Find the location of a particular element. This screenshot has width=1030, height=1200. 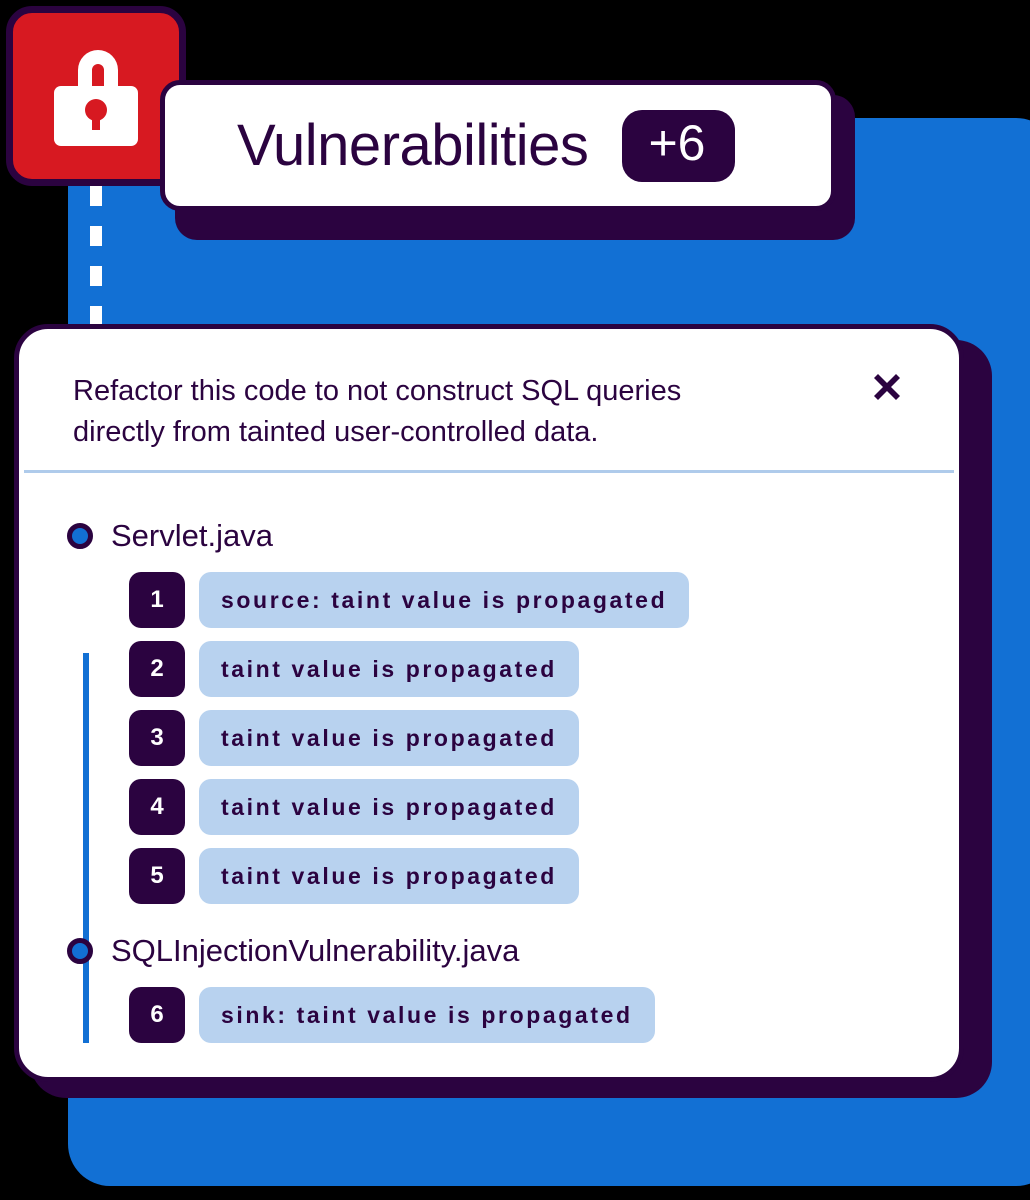

list-item: 2 taint value is propagated is located at coordinates (489, 669).